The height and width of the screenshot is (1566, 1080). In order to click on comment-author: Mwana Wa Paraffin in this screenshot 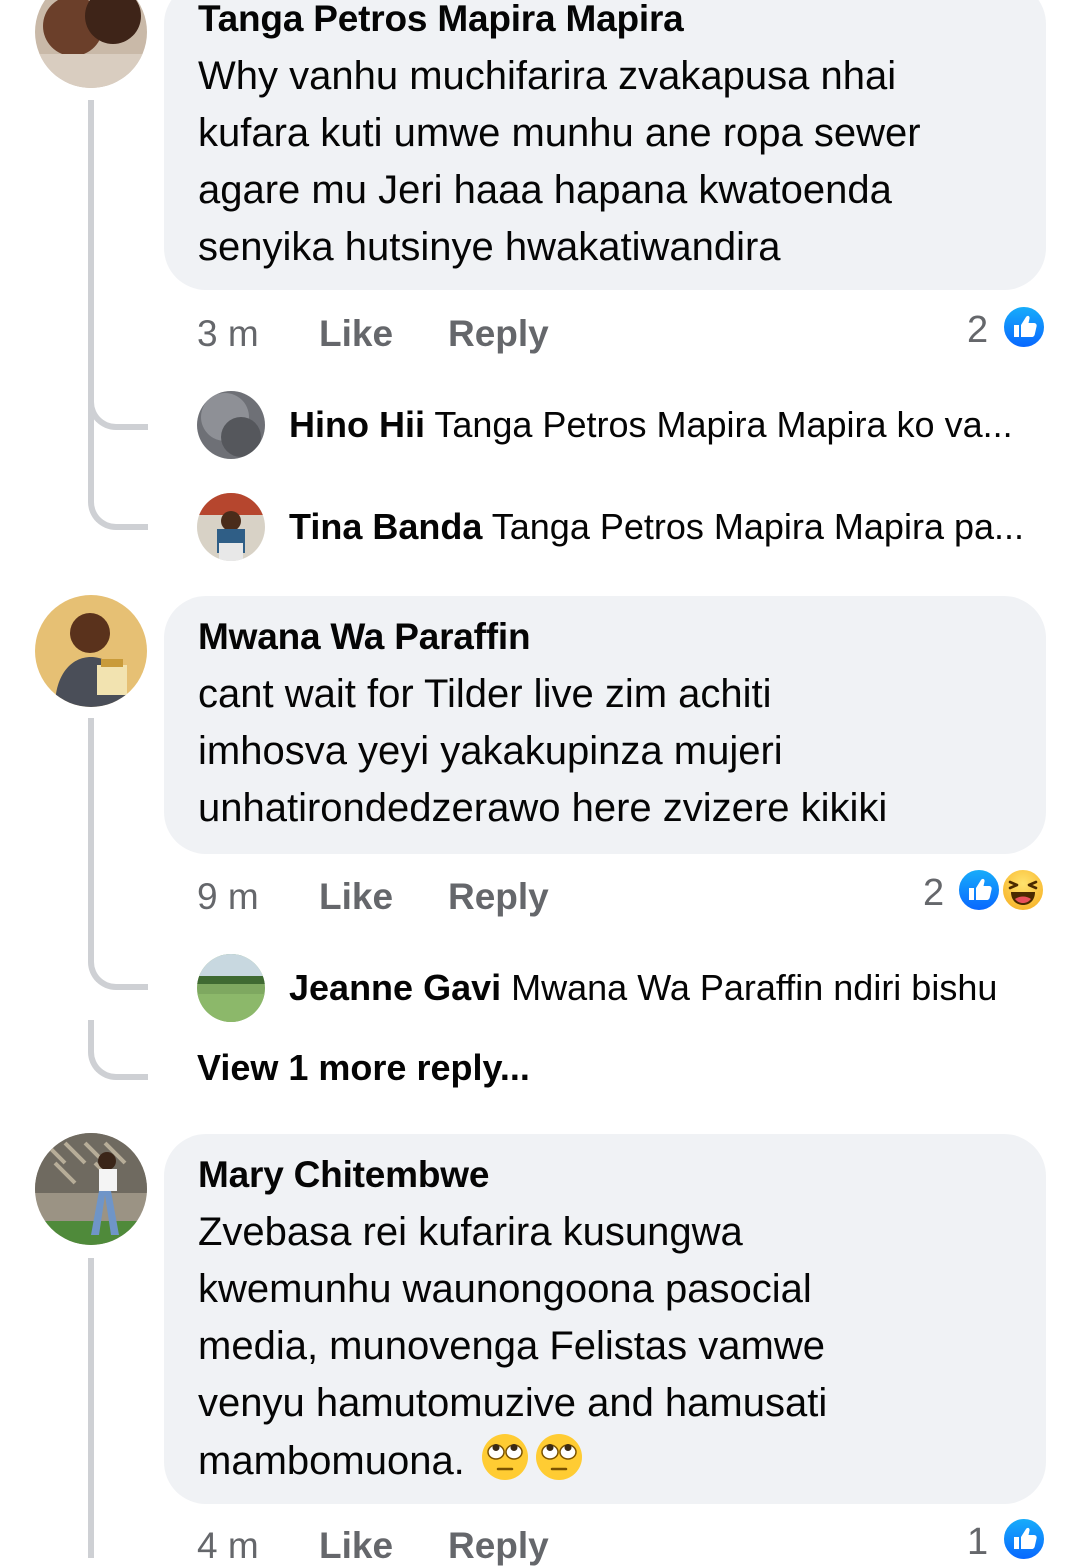, I will do `click(605, 637)`.